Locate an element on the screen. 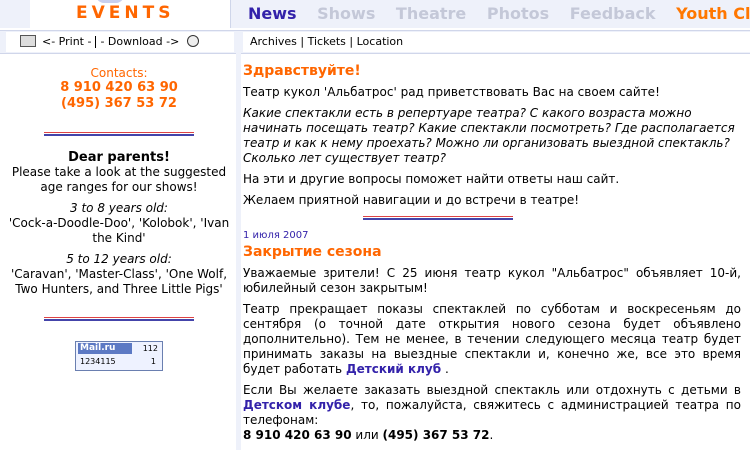 This screenshot has height=450, width=750. brand-area: EVENTS is located at coordinates (130, 14).